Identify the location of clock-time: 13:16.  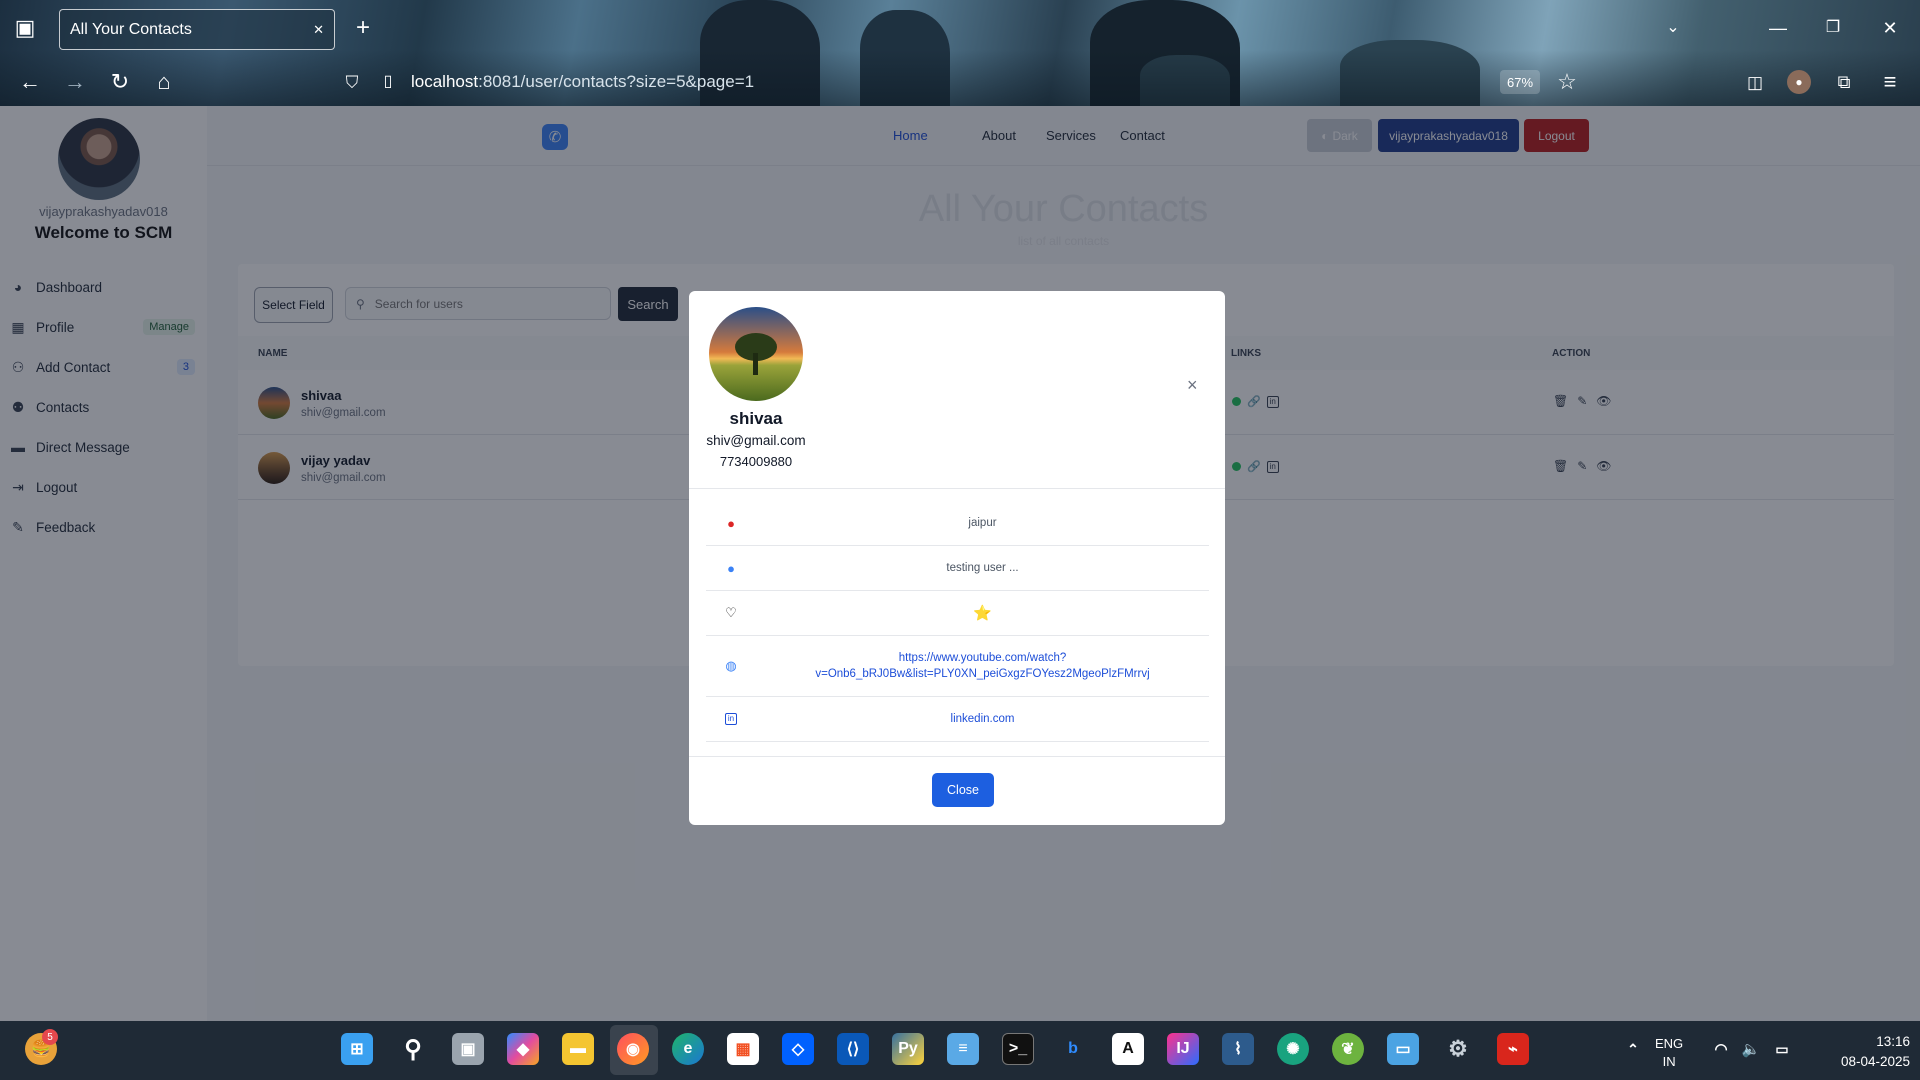
(1893, 1041).